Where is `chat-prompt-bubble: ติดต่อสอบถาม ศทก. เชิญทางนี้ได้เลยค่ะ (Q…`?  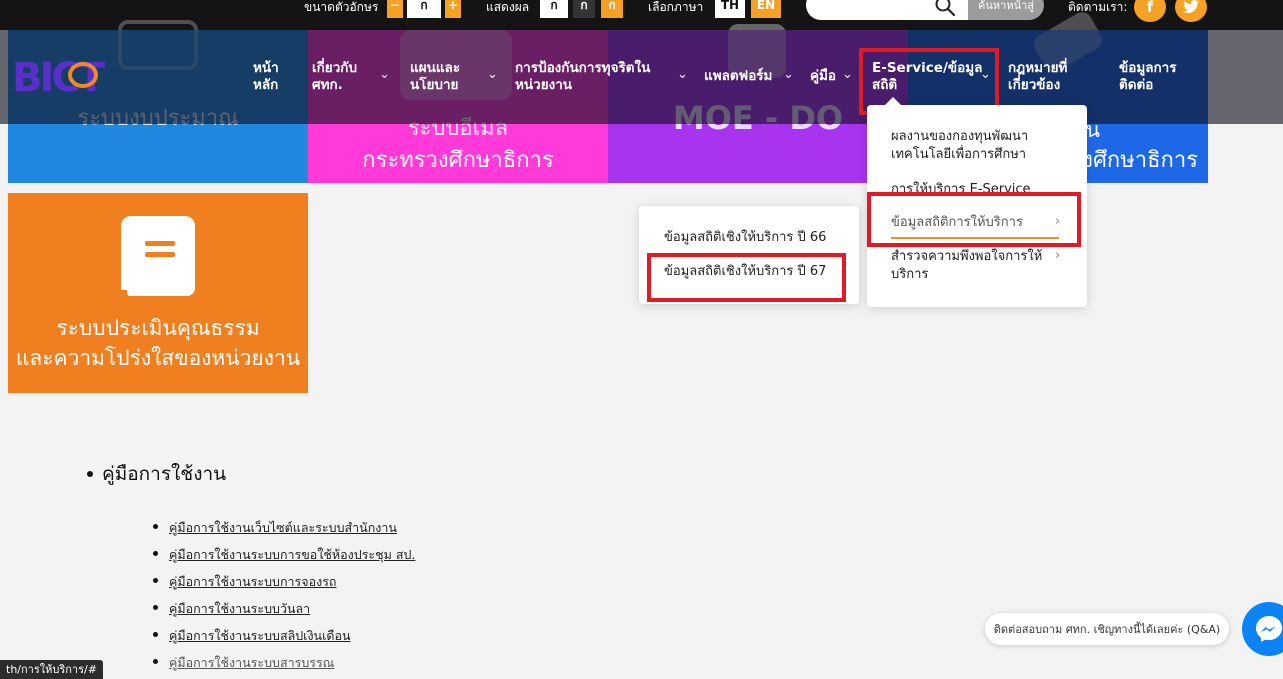 chat-prompt-bubble: ติดต่อสอบถาม ศทก. เชิญทางนี้ได้เลยค่ะ (Q… is located at coordinates (1107, 629).